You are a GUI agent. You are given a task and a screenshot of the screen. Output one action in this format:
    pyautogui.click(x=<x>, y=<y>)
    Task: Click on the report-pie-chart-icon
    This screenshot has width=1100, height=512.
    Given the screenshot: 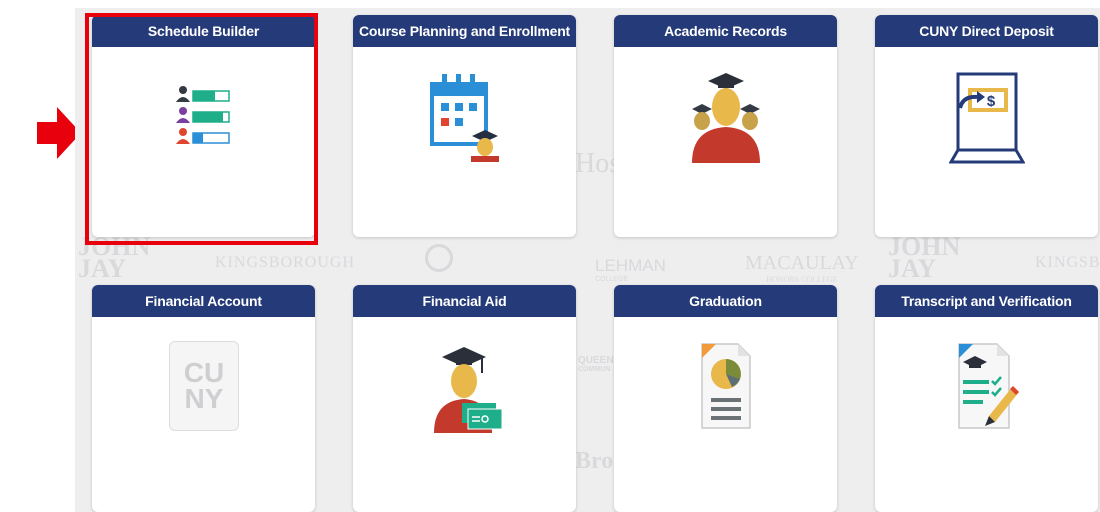 What is the action you would take?
    pyautogui.click(x=726, y=388)
    